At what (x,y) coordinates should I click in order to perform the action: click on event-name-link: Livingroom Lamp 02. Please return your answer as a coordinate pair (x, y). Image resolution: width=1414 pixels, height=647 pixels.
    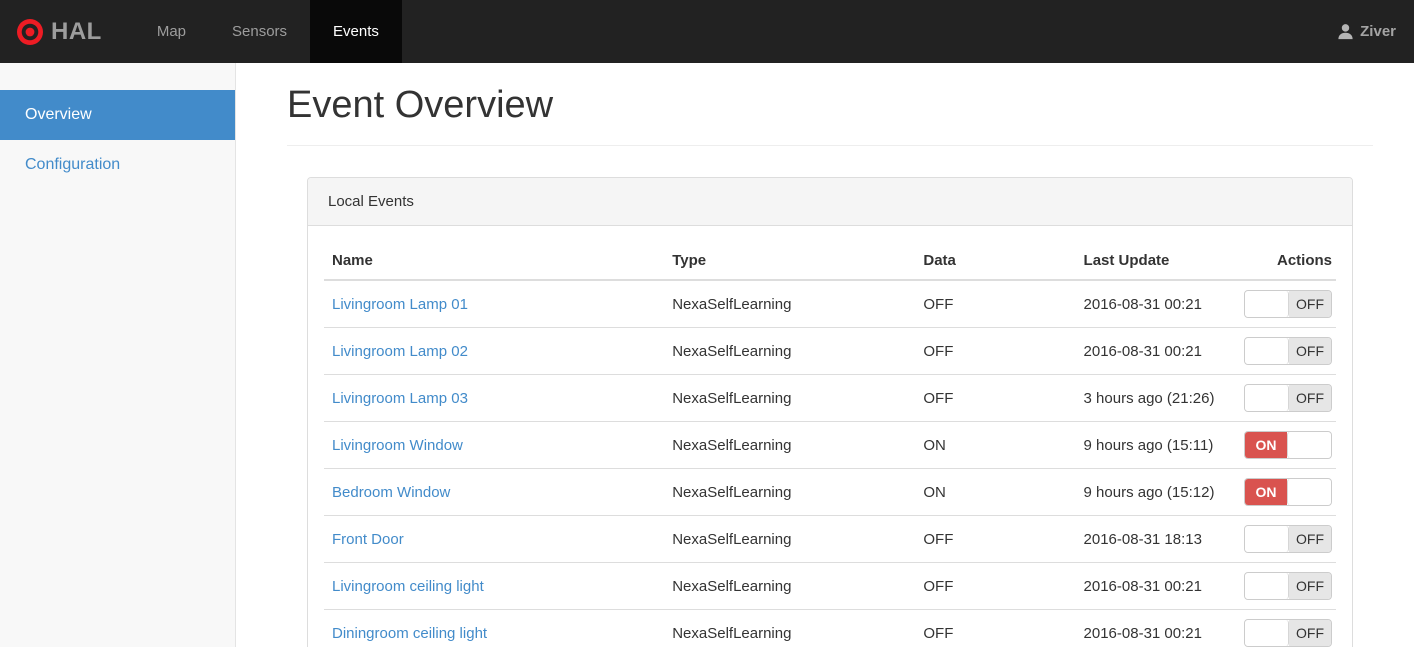
    Looking at the image, I should click on (400, 351).